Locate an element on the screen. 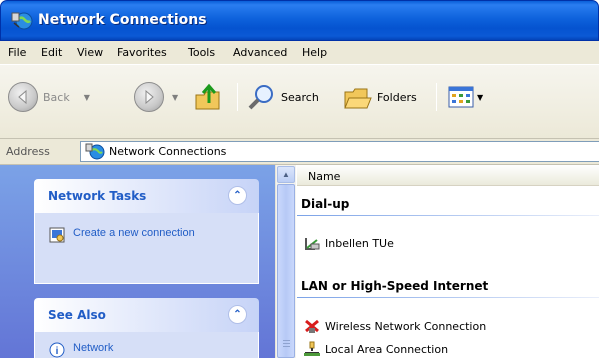 This screenshot has height=358, width=599. connection-name: Inbellen TUe is located at coordinates (359, 243).